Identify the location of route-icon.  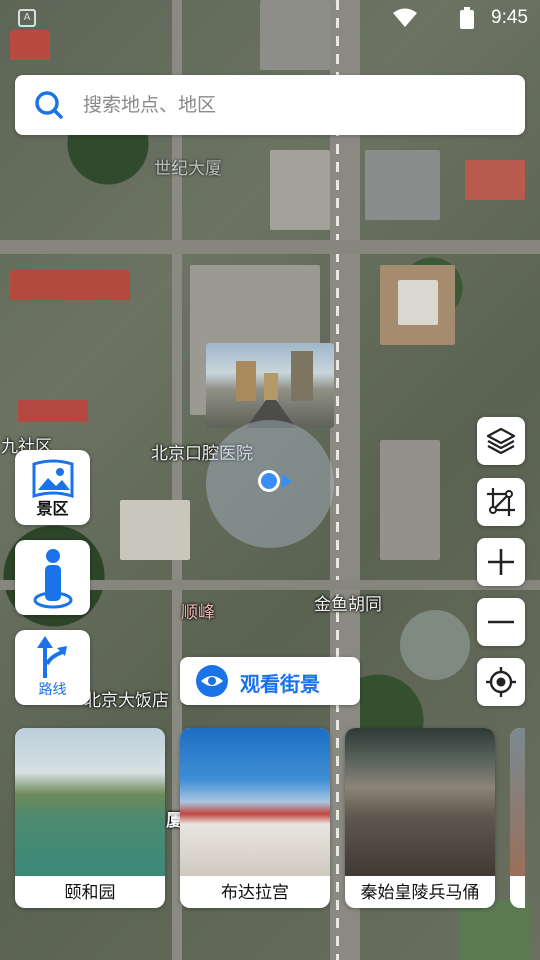
(51, 657).